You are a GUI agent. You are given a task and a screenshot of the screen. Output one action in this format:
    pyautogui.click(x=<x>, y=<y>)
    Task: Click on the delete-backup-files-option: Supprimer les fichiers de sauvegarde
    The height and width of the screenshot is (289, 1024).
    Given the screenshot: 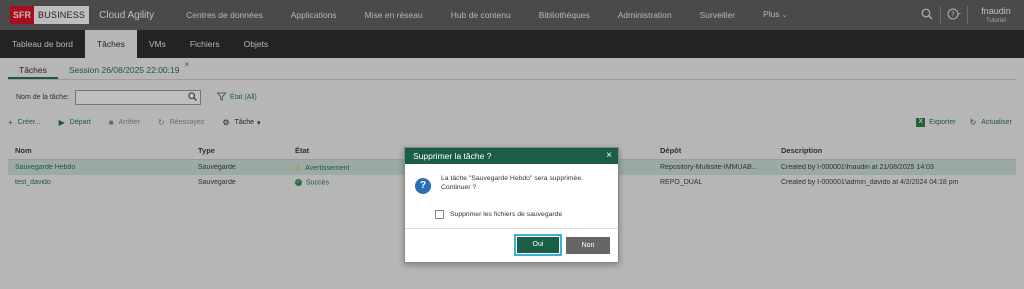 What is the action you would take?
    pyautogui.click(x=498, y=214)
    